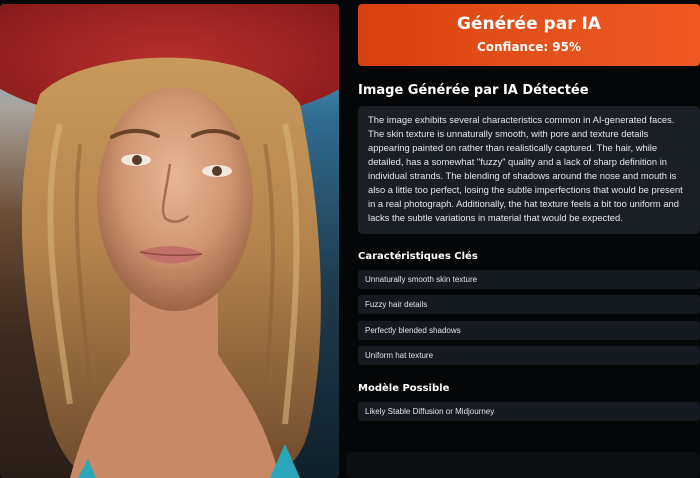  Describe the element at coordinates (529, 47) in the screenshot. I see `confidence-score: Confiance: 95%` at that location.